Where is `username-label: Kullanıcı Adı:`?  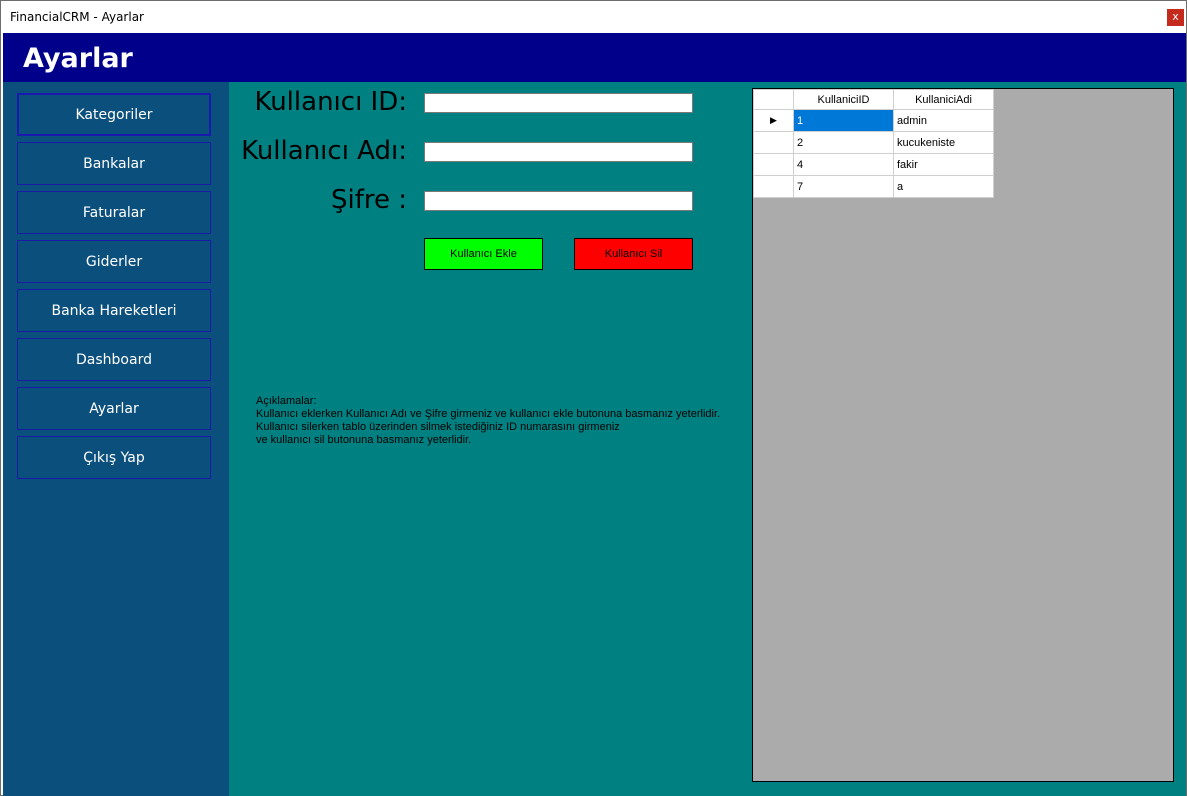 username-label: Kullanıcı Adı: is located at coordinates (324, 151).